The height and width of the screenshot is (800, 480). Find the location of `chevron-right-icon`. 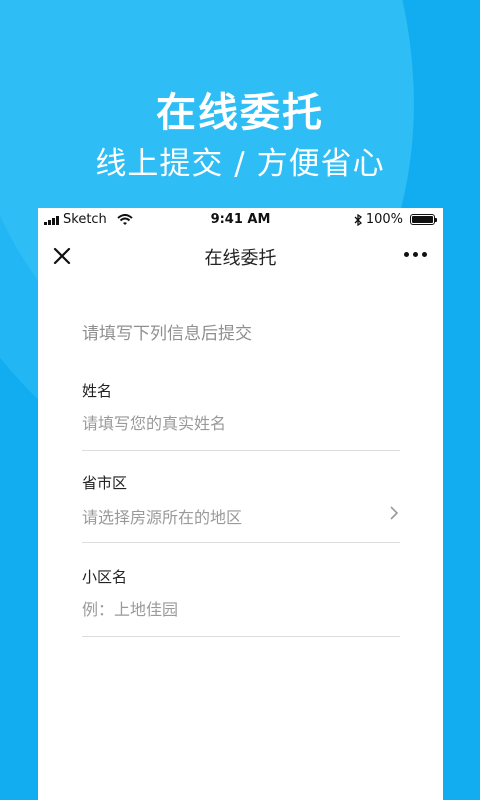

chevron-right-icon is located at coordinates (394, 513).